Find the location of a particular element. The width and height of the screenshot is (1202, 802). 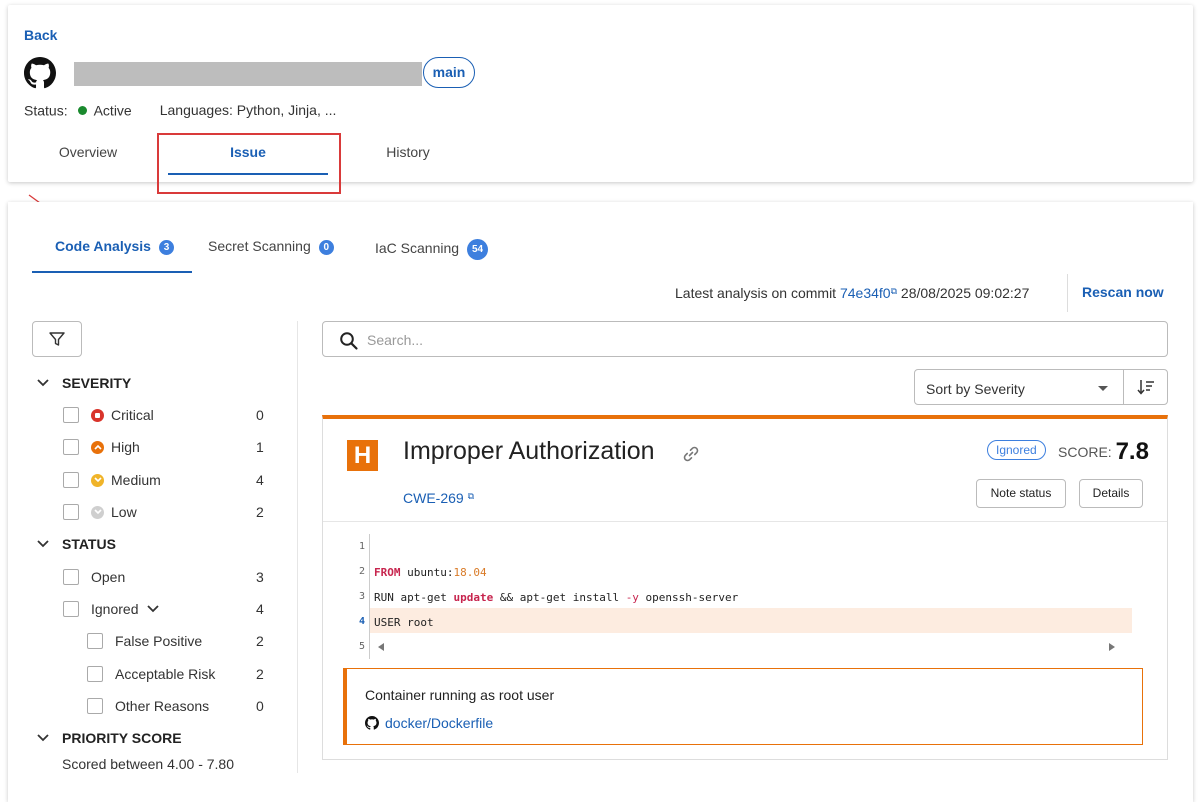

filter-label: Ignored is located at coordinates (115, 609).